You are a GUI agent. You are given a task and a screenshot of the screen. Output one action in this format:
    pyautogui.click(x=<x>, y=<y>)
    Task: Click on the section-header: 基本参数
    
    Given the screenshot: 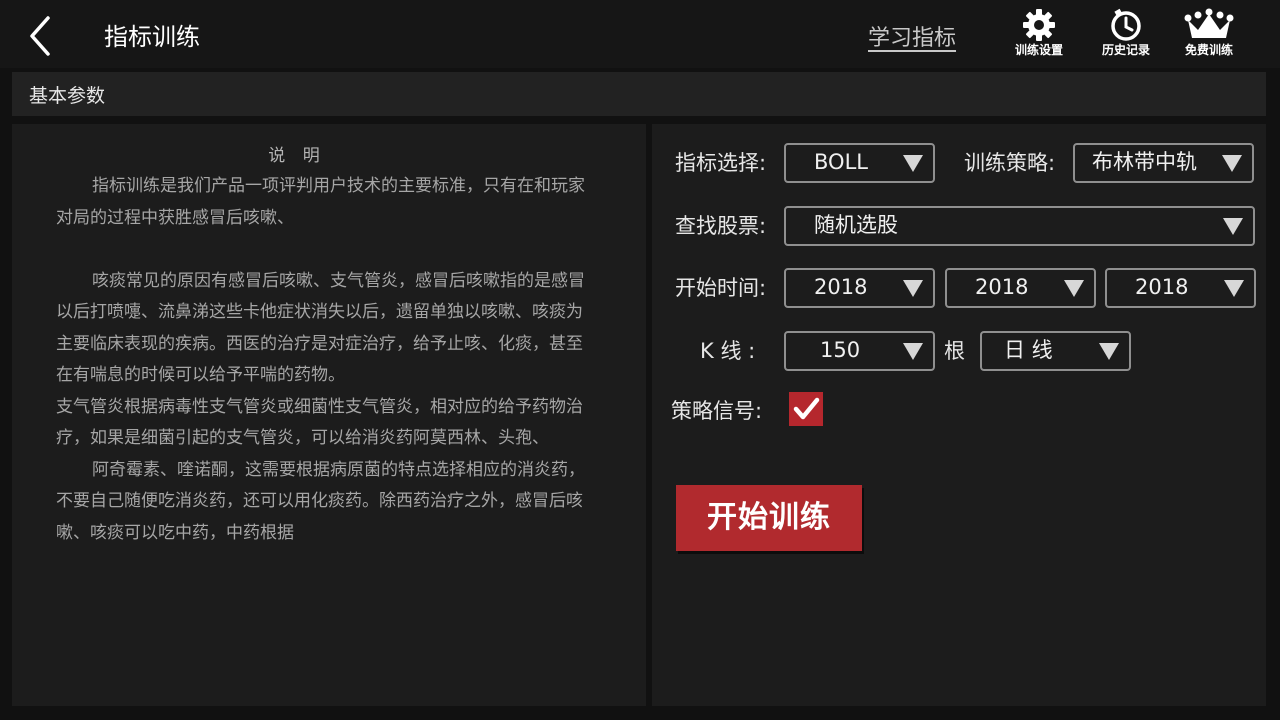 What is the action you would take?
    pyautogui.click(x=639, y=94)
    